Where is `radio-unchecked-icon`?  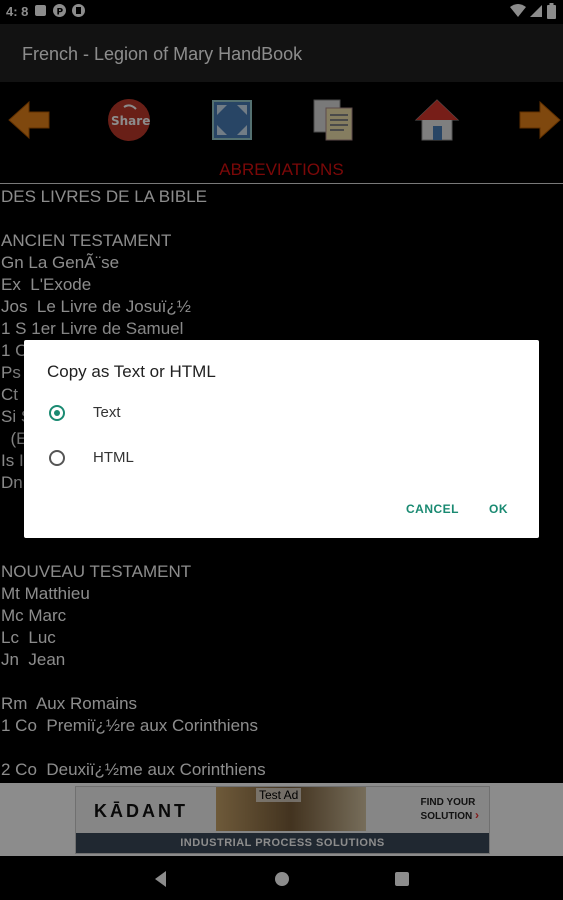 radio-unchecked-icon is located at coordinates (57, 458).